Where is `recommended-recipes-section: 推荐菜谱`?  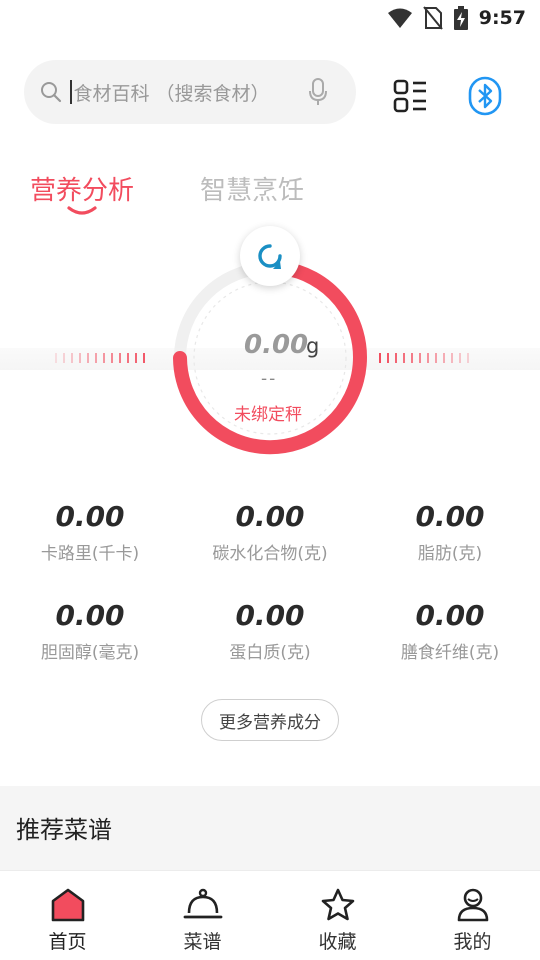 recommended-recipes-section: 推荐菜谱 is located at coordinates (270, 829).